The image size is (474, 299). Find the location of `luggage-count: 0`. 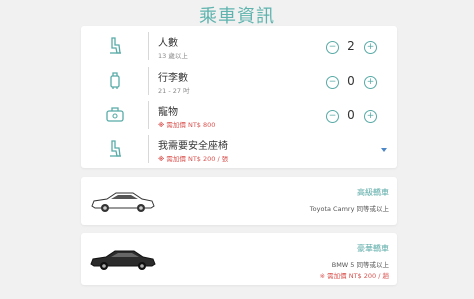

luggage-count: 0 is located at coordinates (351, 81).